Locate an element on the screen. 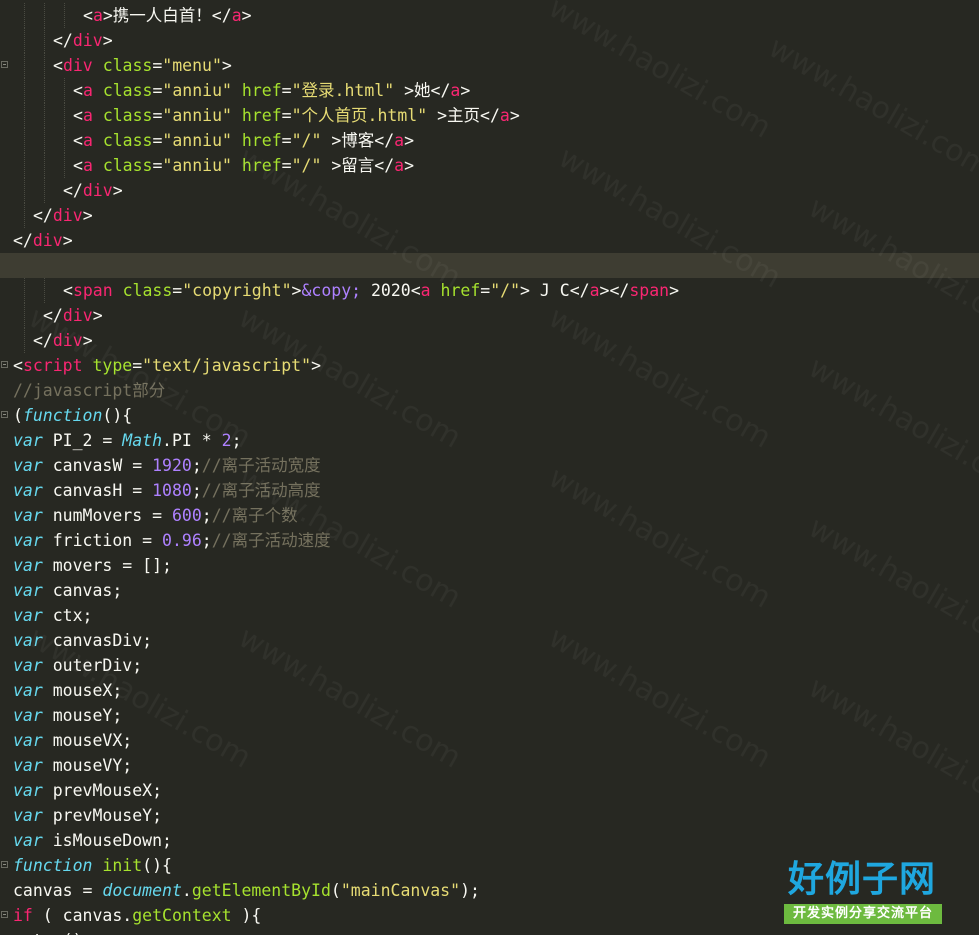 The height and width of the screenshot is (935, 979). site-logo: 好例子网 开发实例分享交流平台 is located at coordinates (862, 892).